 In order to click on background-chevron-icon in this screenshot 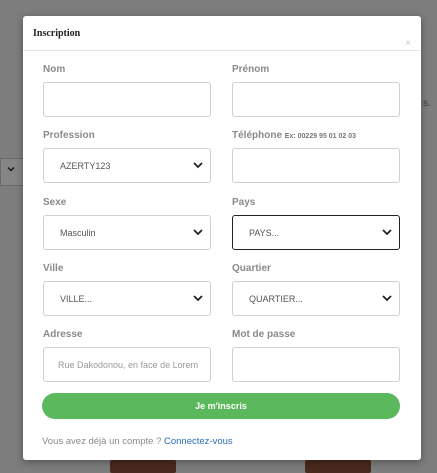, I will do `click(11, 170)`.